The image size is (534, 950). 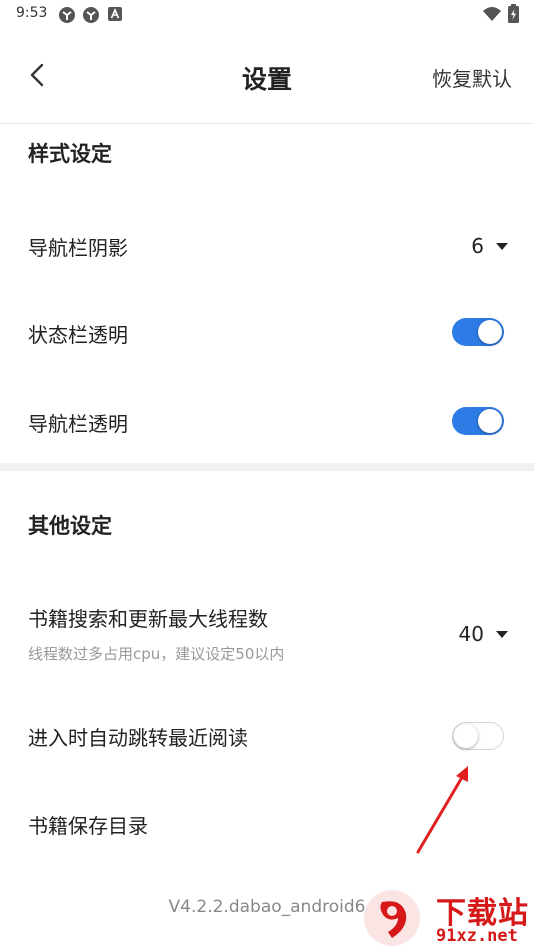 What do you see at coordinates (267, 467) in the screenshot?
I see `section-divider` at bounding box center [267, 467].